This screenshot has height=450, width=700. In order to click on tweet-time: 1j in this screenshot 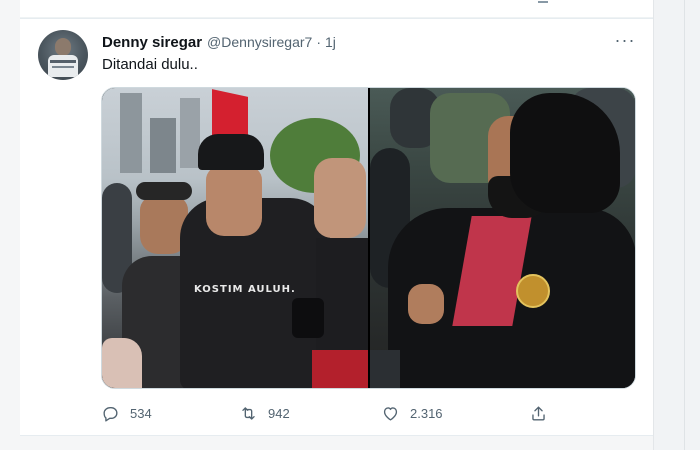, I will do `click(330, 42)`.